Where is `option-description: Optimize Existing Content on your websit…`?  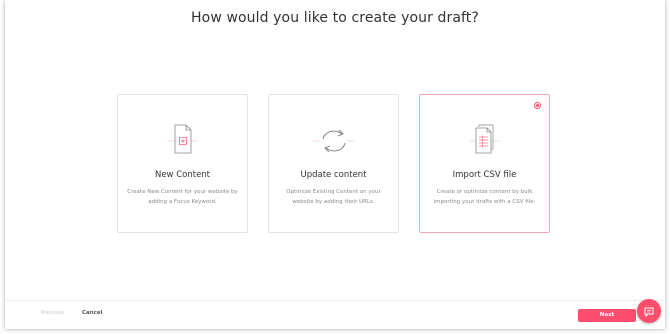 option-description: Optimize Existing Content on your websit… is located at coordinates (333, 197).